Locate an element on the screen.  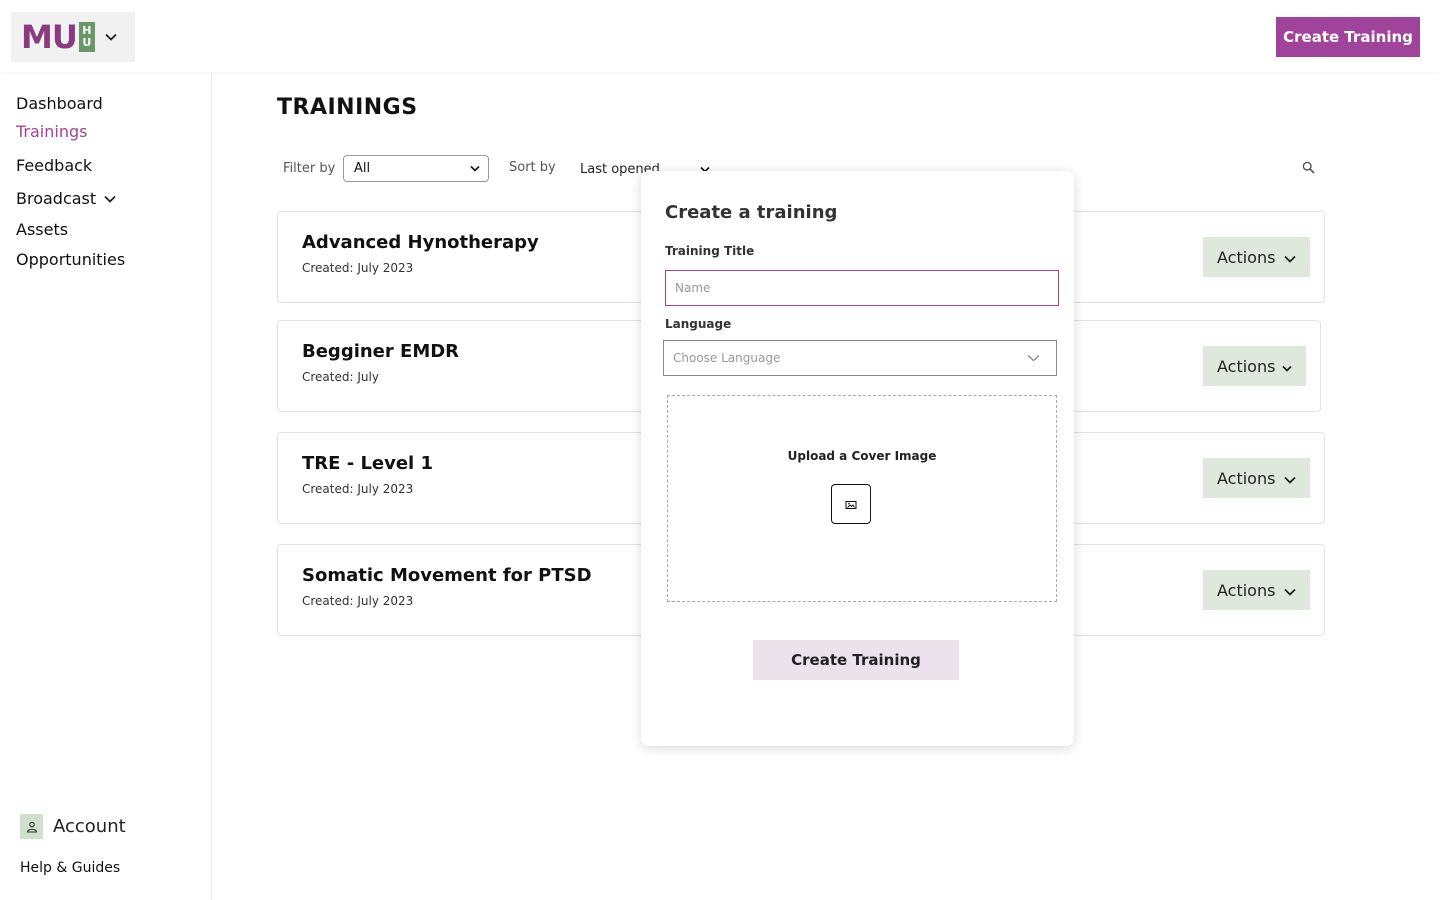
sidebar-item-dashboard: Dashboard is located at coordinates (59, 103).